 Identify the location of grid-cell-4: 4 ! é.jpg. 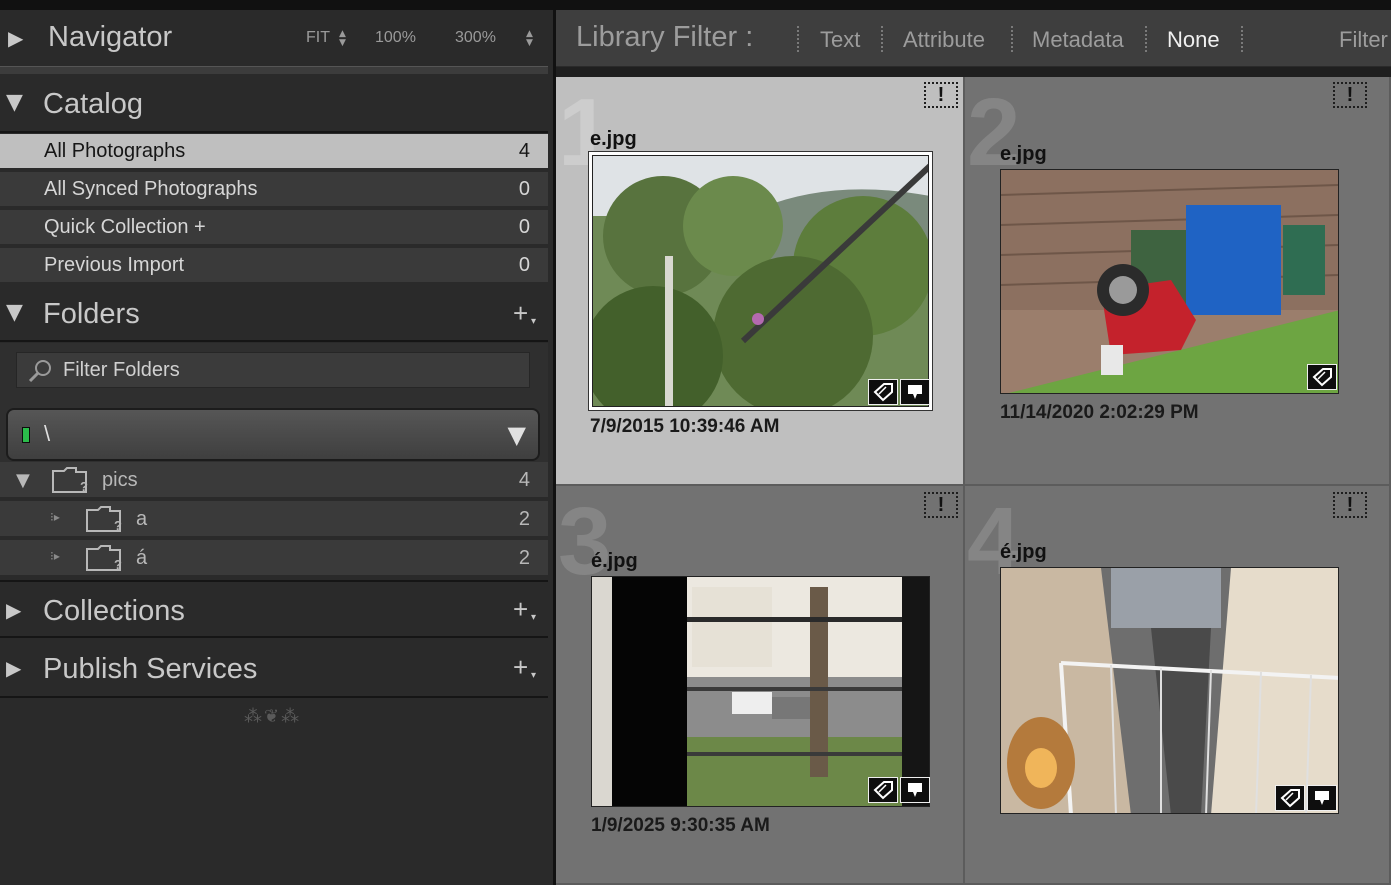
(1178, 685).